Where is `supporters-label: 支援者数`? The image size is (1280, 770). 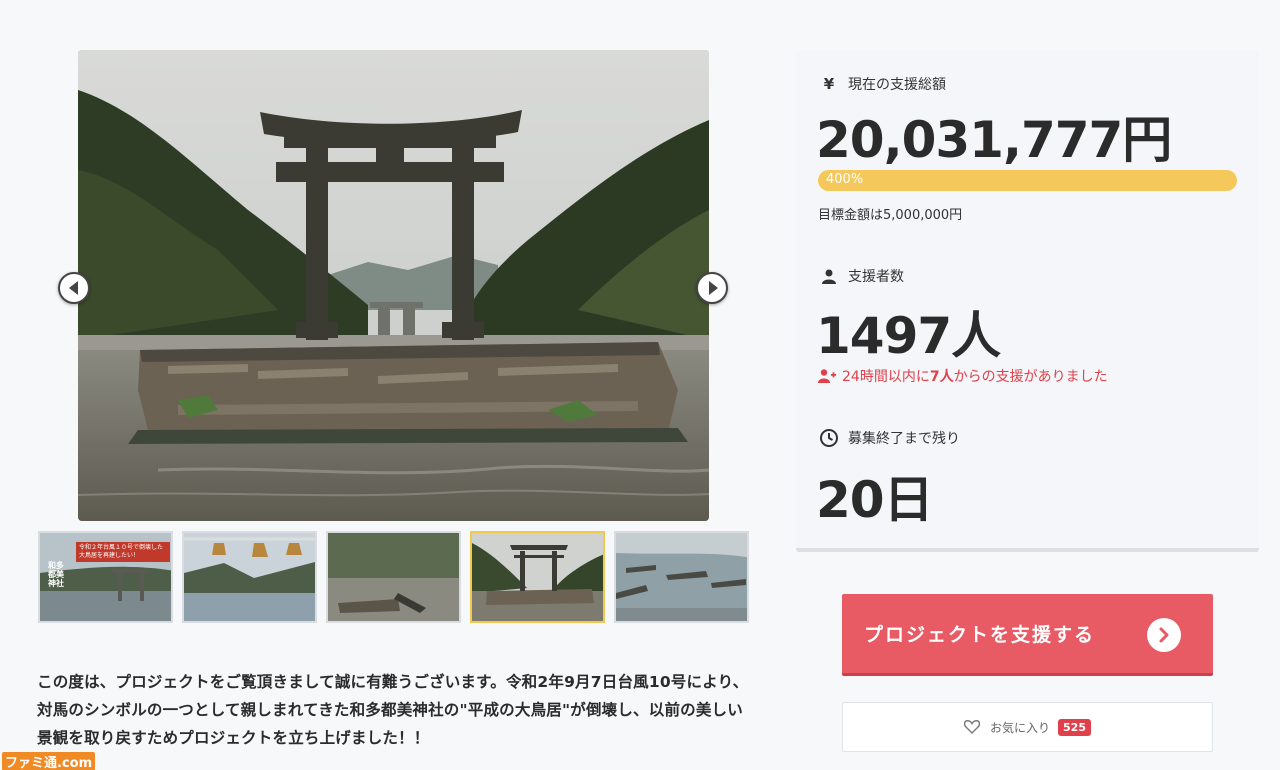
supporters-label: 支援者数 is located at coordinates (861, 276).